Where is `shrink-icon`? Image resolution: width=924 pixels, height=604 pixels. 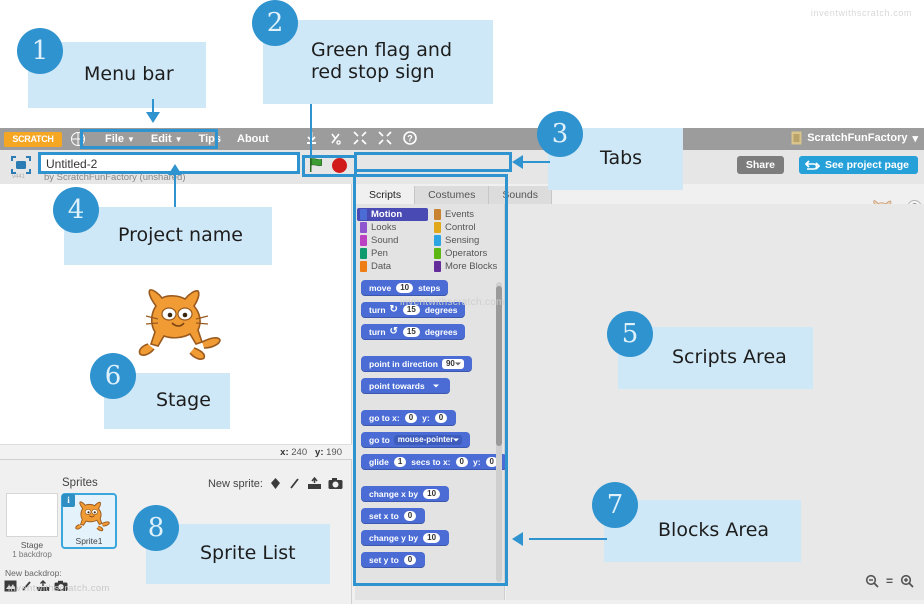
shrink-icon is located at coordinates (385, 138).